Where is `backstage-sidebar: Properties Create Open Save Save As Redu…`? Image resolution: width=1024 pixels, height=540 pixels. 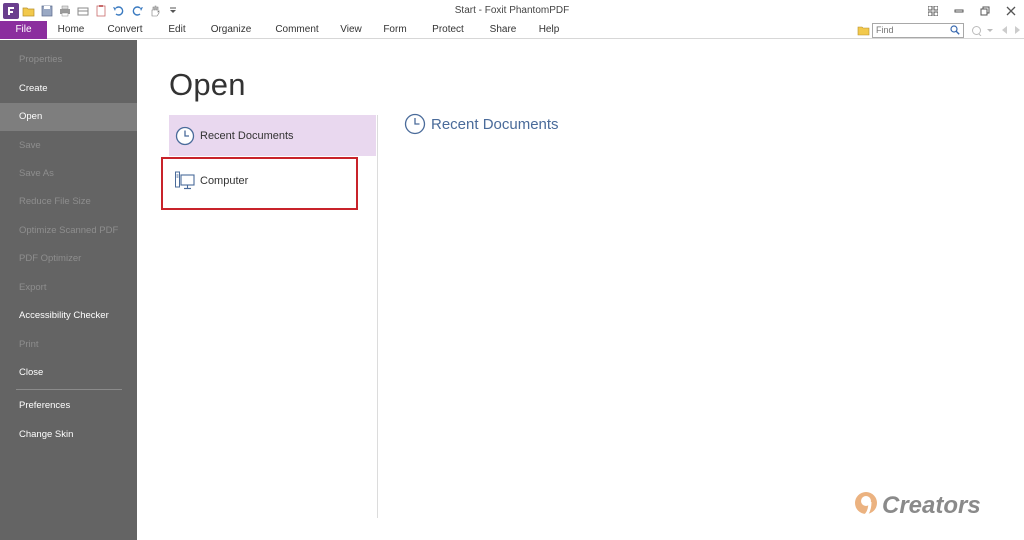 backstage-sidebar: Properties Create Open Save Save As Redu… is located at coordinates (68, 290).